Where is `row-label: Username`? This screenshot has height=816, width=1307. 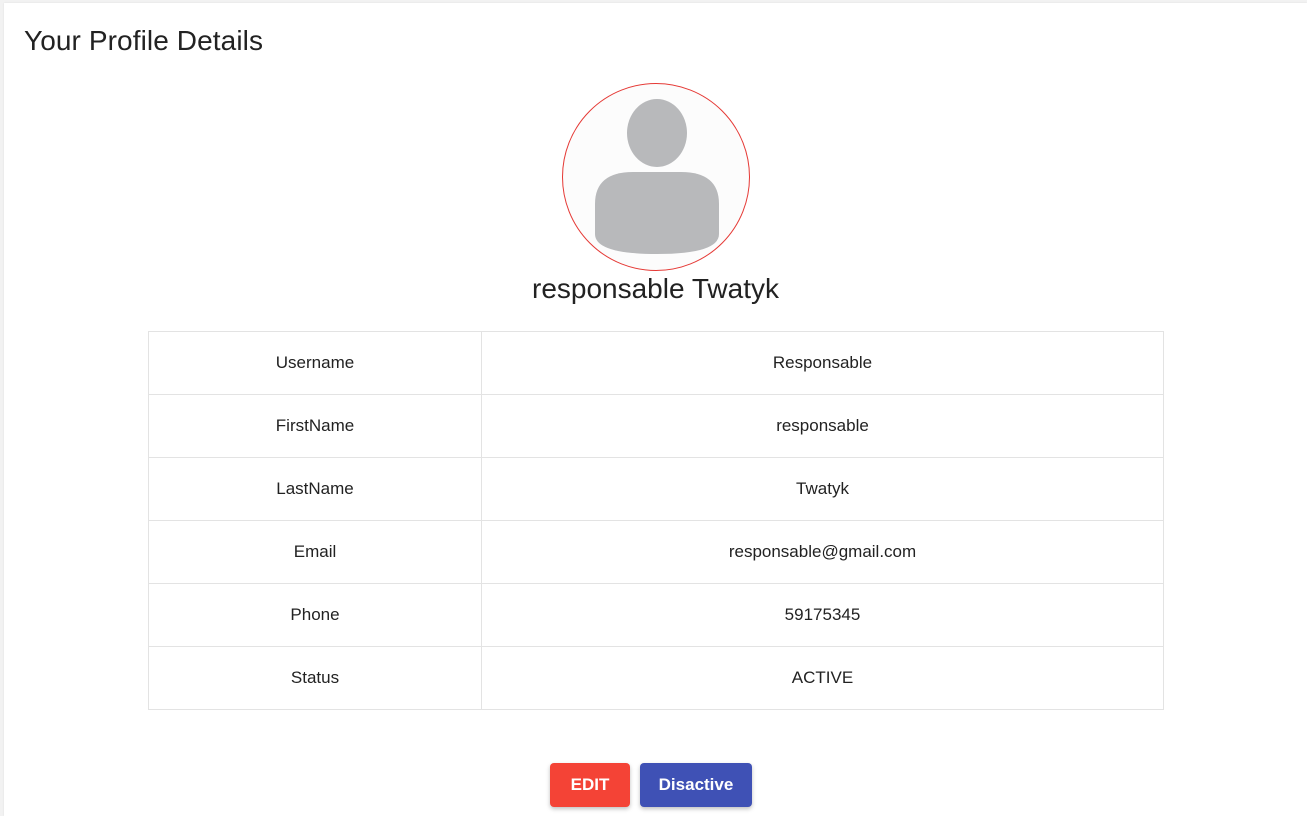
row-label: Username is located at coordinates (315, 363).